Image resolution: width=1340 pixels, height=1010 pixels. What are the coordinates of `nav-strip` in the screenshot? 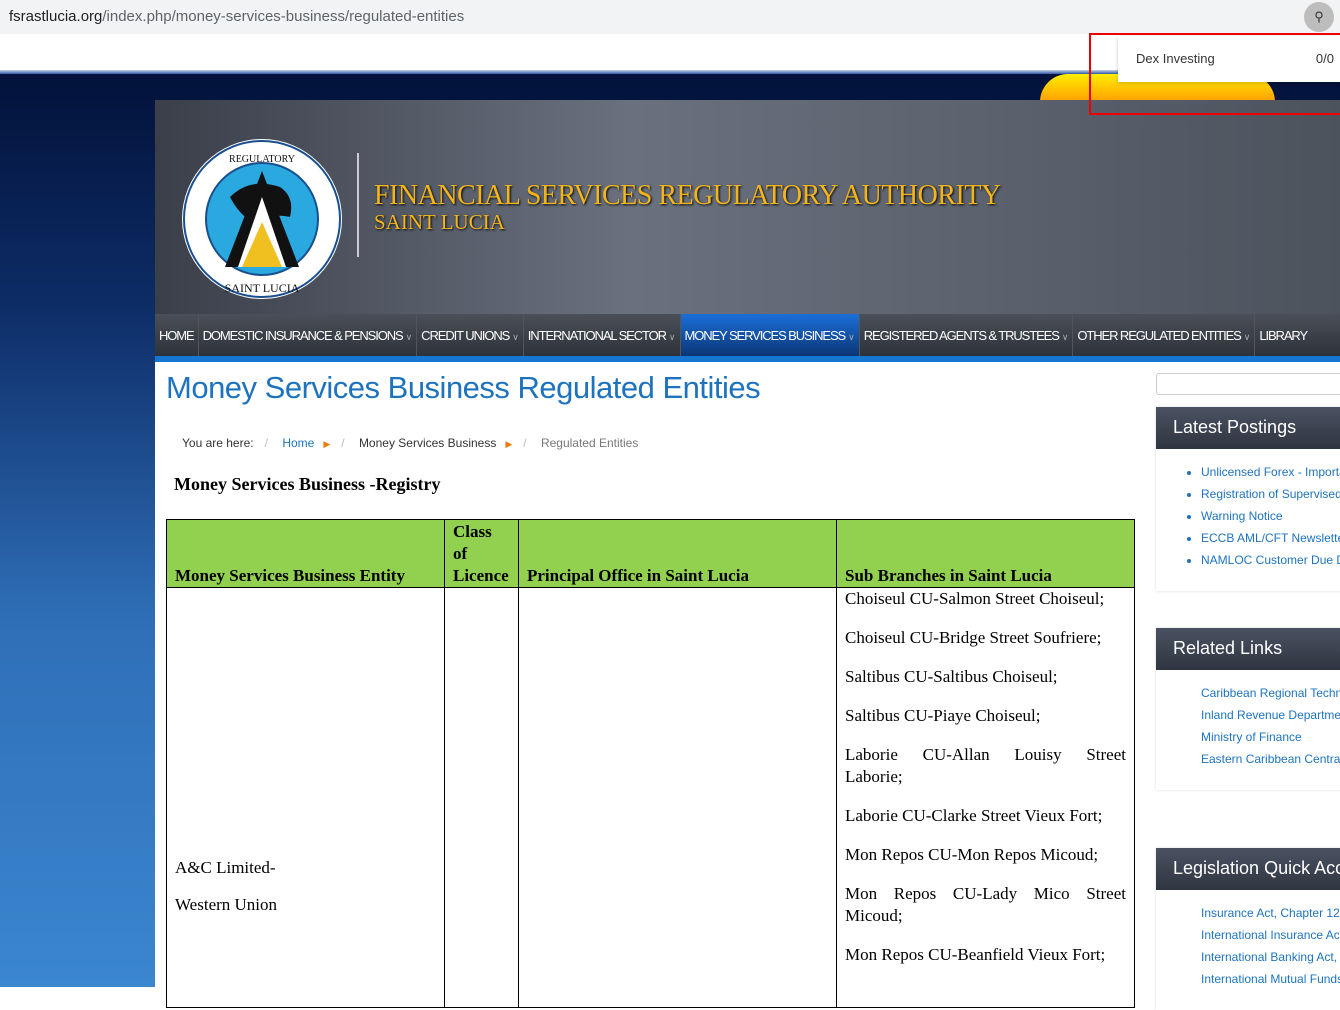 It's located at (747, 359).